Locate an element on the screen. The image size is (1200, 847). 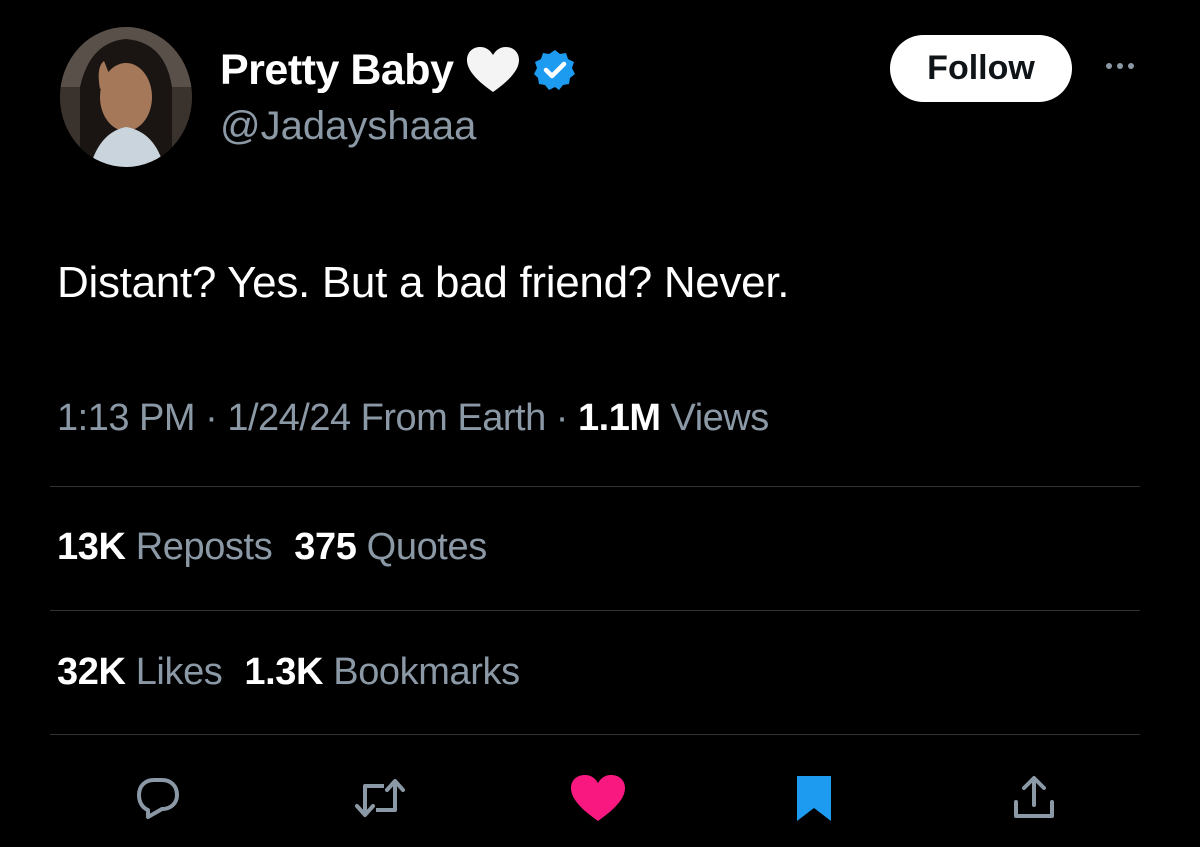
reply-button is located at coordinates (158, 798).